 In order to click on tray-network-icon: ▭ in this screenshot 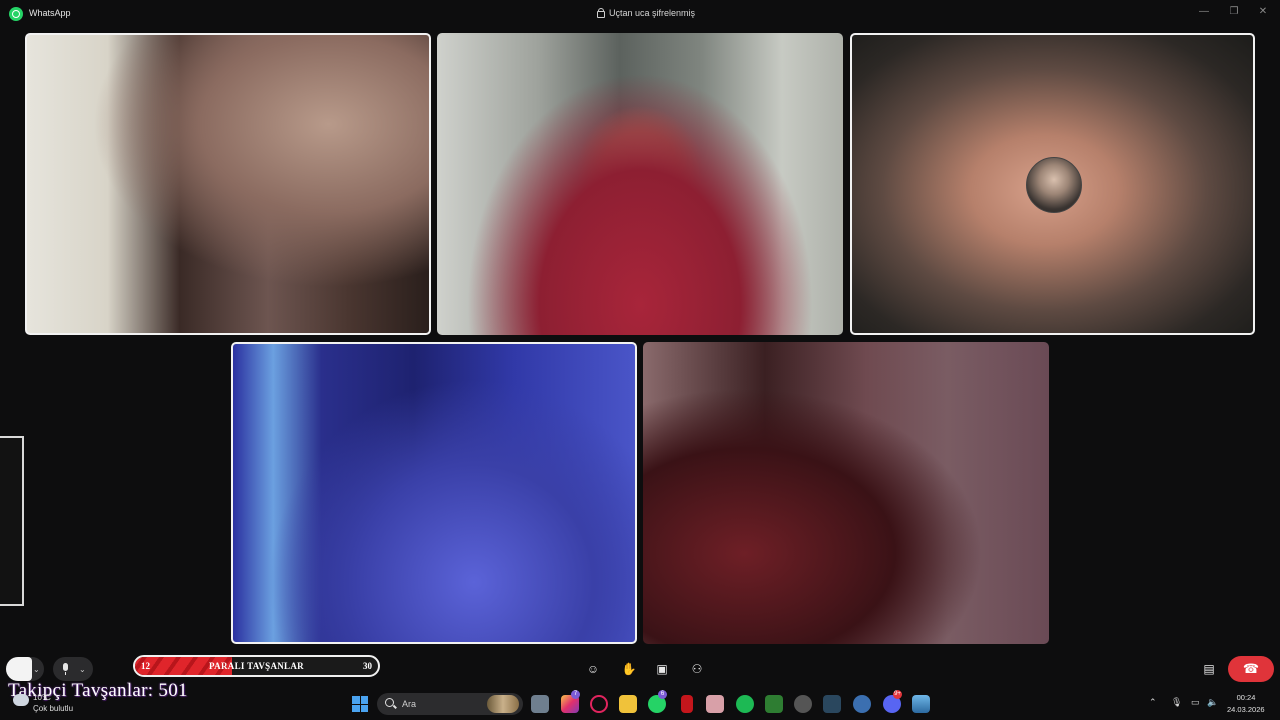, I will do `click(1195, 702)`.